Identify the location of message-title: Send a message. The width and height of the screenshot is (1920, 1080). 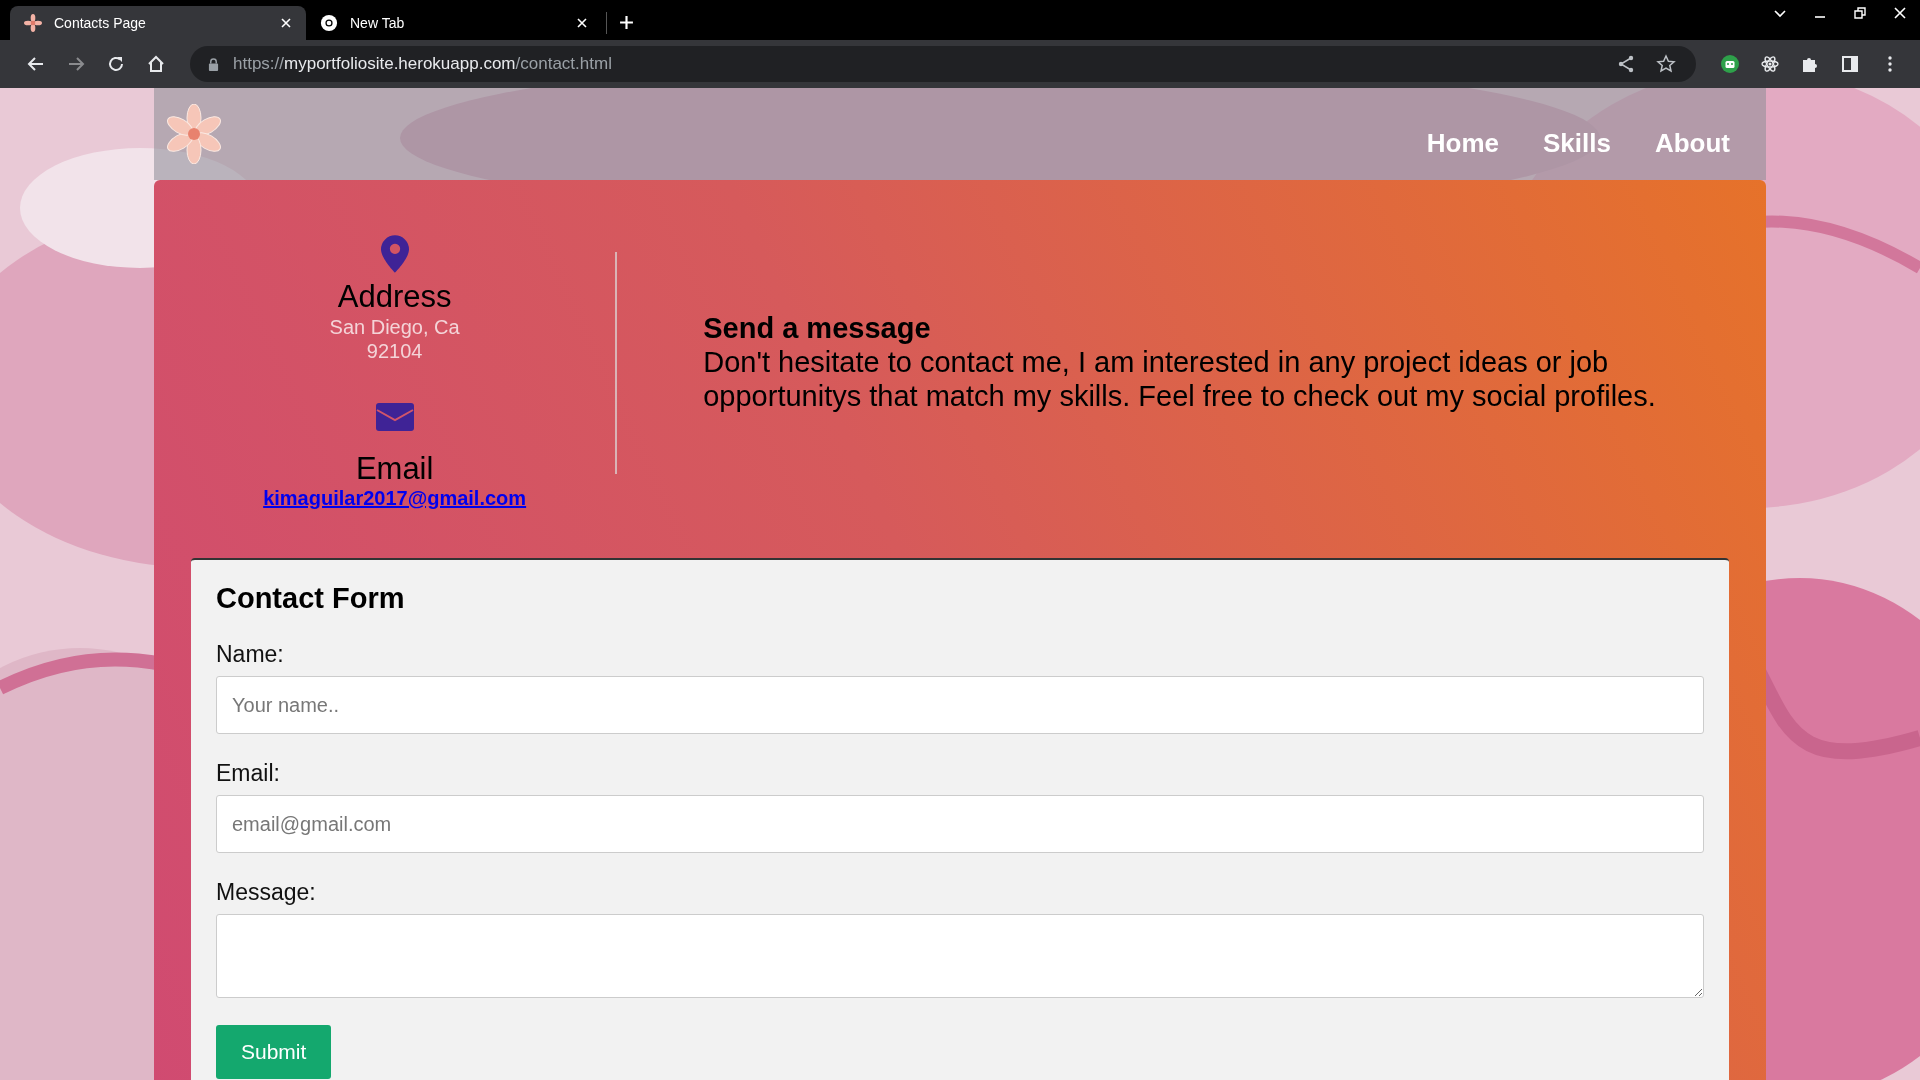
(817, 328).